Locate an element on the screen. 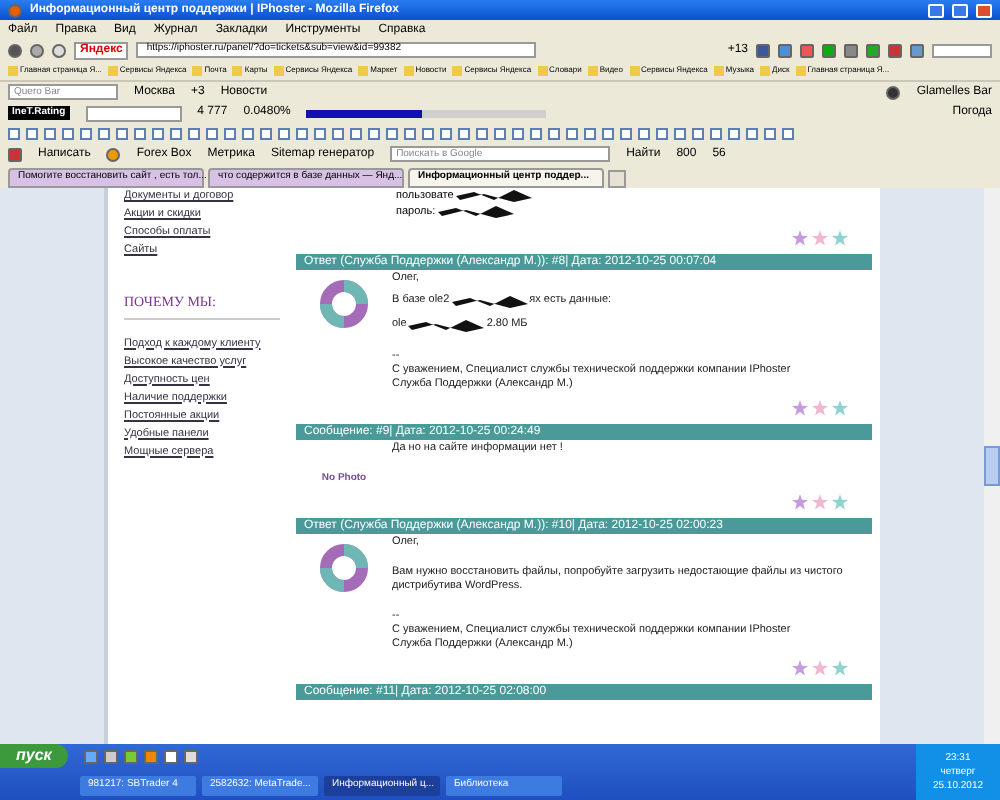 This screenshot has width=1000, height=800. close-button is located at coordinates (984, 10).